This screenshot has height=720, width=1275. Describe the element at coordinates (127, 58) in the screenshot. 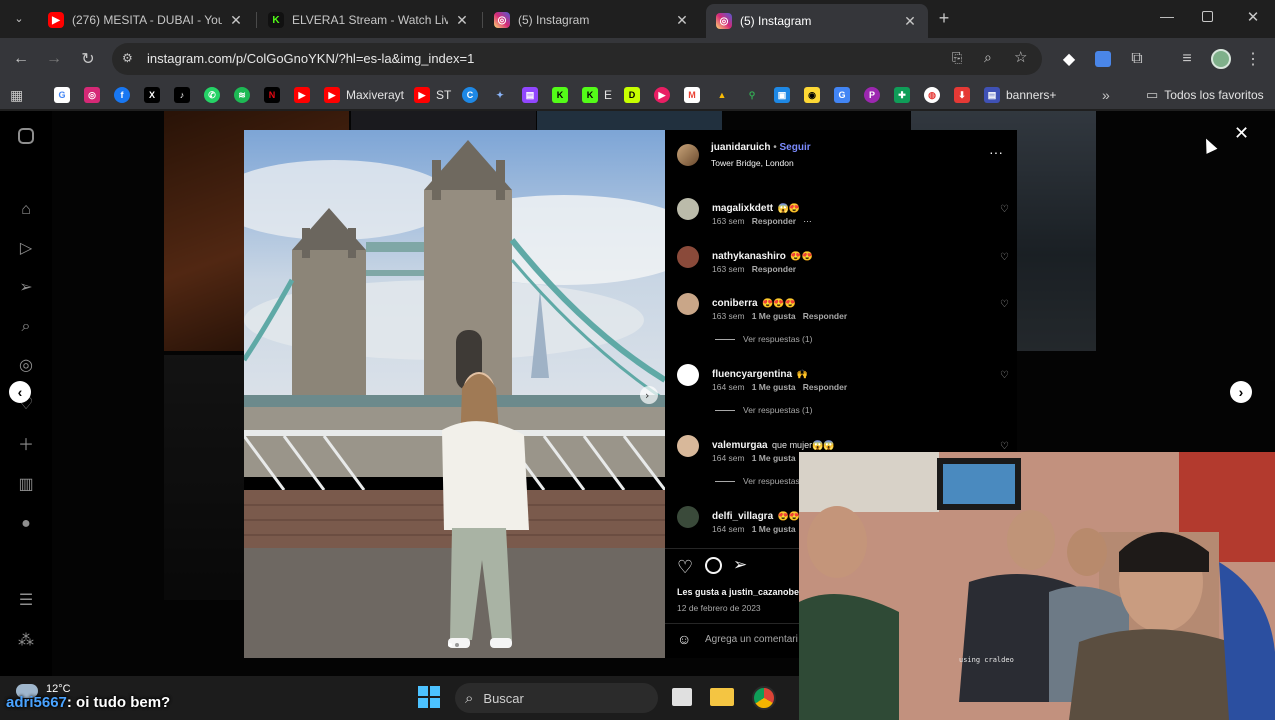

I see `site-info-icon: ⚙` at that location.